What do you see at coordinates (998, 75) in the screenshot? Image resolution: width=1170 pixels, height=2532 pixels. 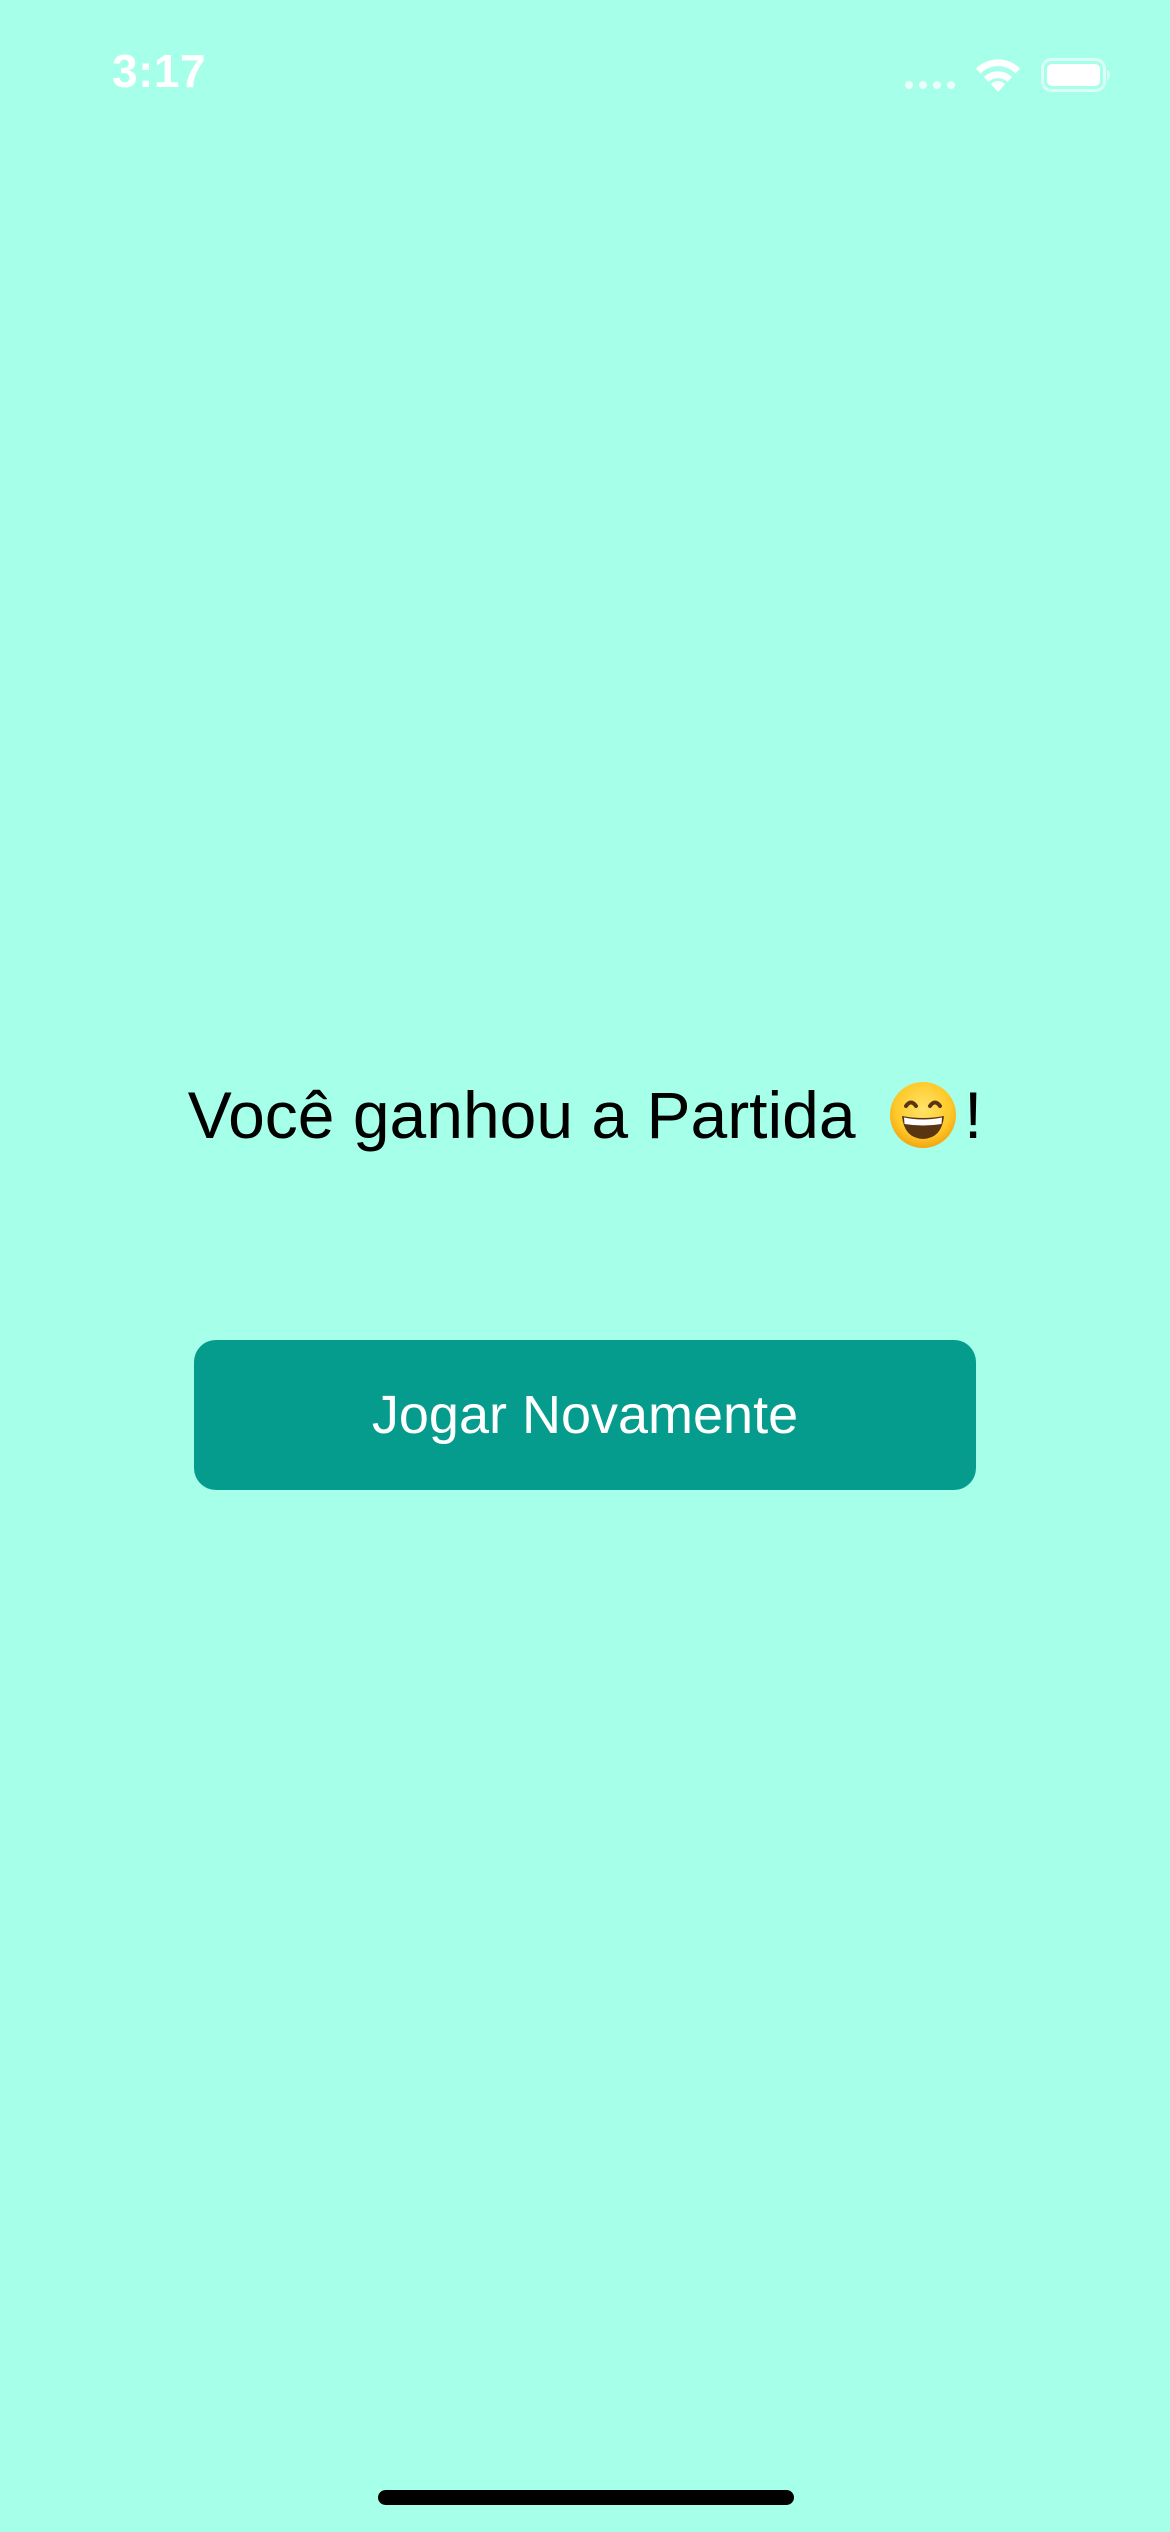 I see `wifi-icon` at bounding box center [998, 75].